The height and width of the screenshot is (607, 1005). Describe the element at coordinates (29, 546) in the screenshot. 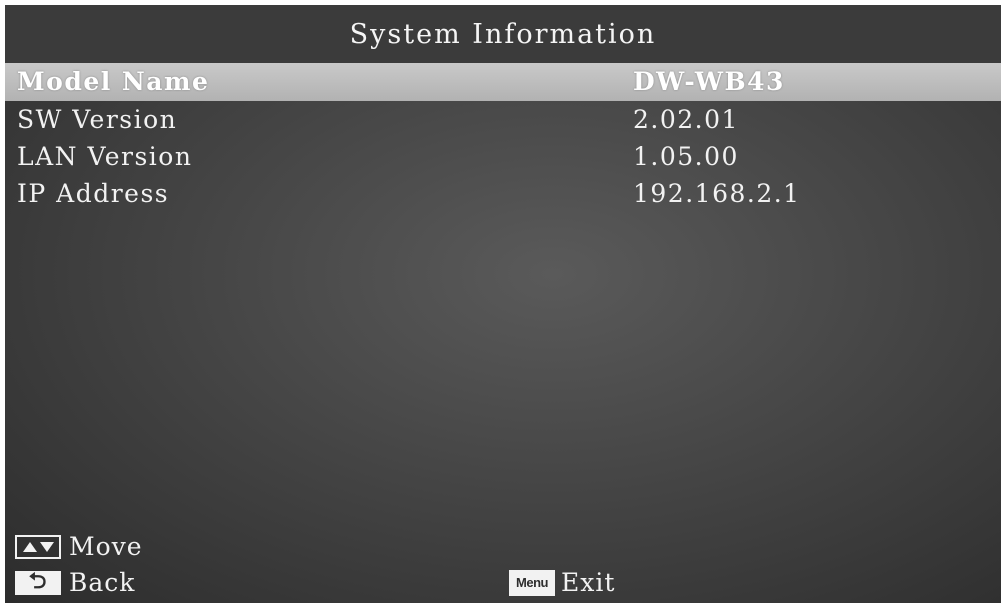

I see `arrow-up-icon` at that location.